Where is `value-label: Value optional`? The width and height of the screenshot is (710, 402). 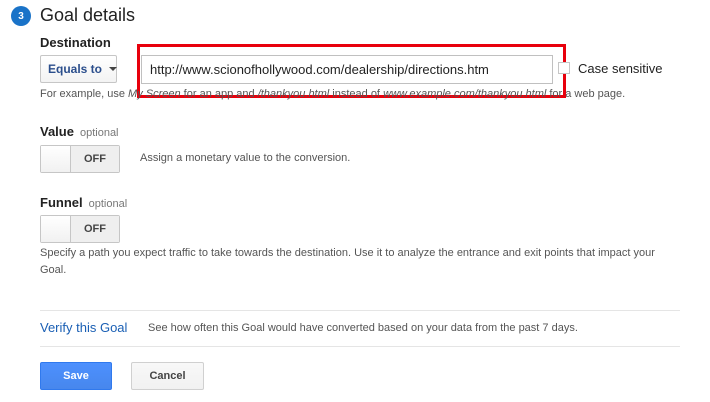 value-label: Value optional is located at coordinates (79, 131).